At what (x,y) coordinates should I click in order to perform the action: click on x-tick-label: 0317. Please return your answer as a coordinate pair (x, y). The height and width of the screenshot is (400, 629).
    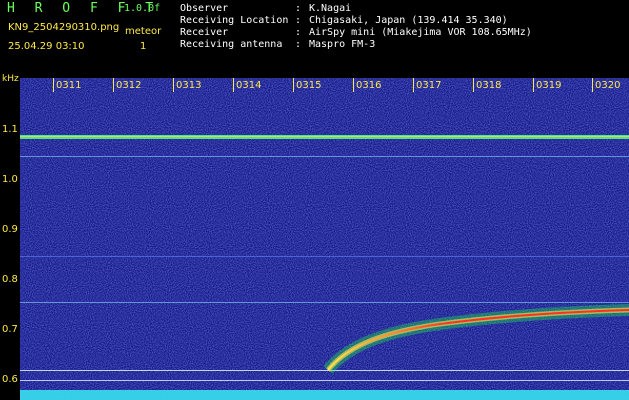
    Looking at the image, I should click on (429, 85).